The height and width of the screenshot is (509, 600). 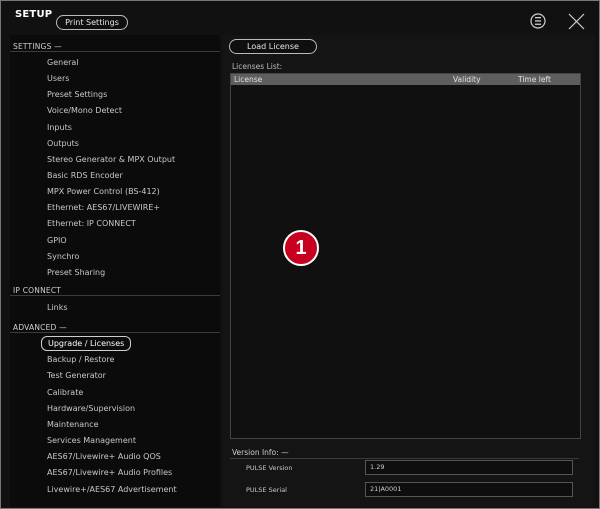 I want to click on sidebar-item-basic-rds-encoder: Basic RDS Encoder, so click(x=85, y=175).